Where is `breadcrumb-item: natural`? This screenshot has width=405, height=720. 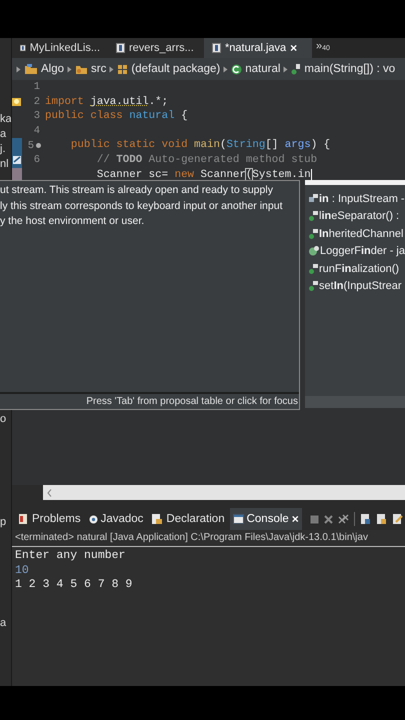 breadcrumb-item: natural is located at coordinates (255, 69).